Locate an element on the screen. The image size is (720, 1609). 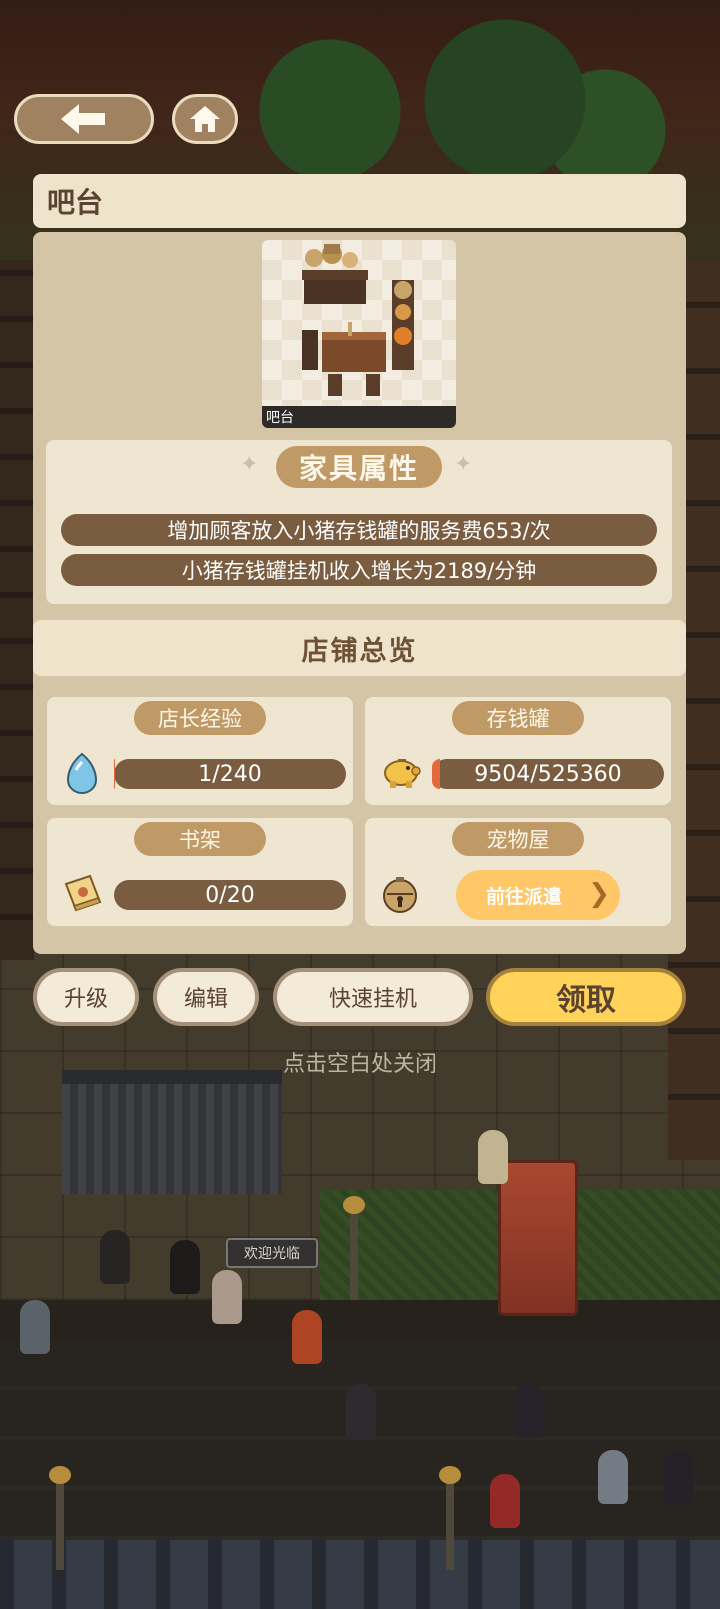
piggy-bank-bar: 9504/525360 is located at coordinates (548, 774).